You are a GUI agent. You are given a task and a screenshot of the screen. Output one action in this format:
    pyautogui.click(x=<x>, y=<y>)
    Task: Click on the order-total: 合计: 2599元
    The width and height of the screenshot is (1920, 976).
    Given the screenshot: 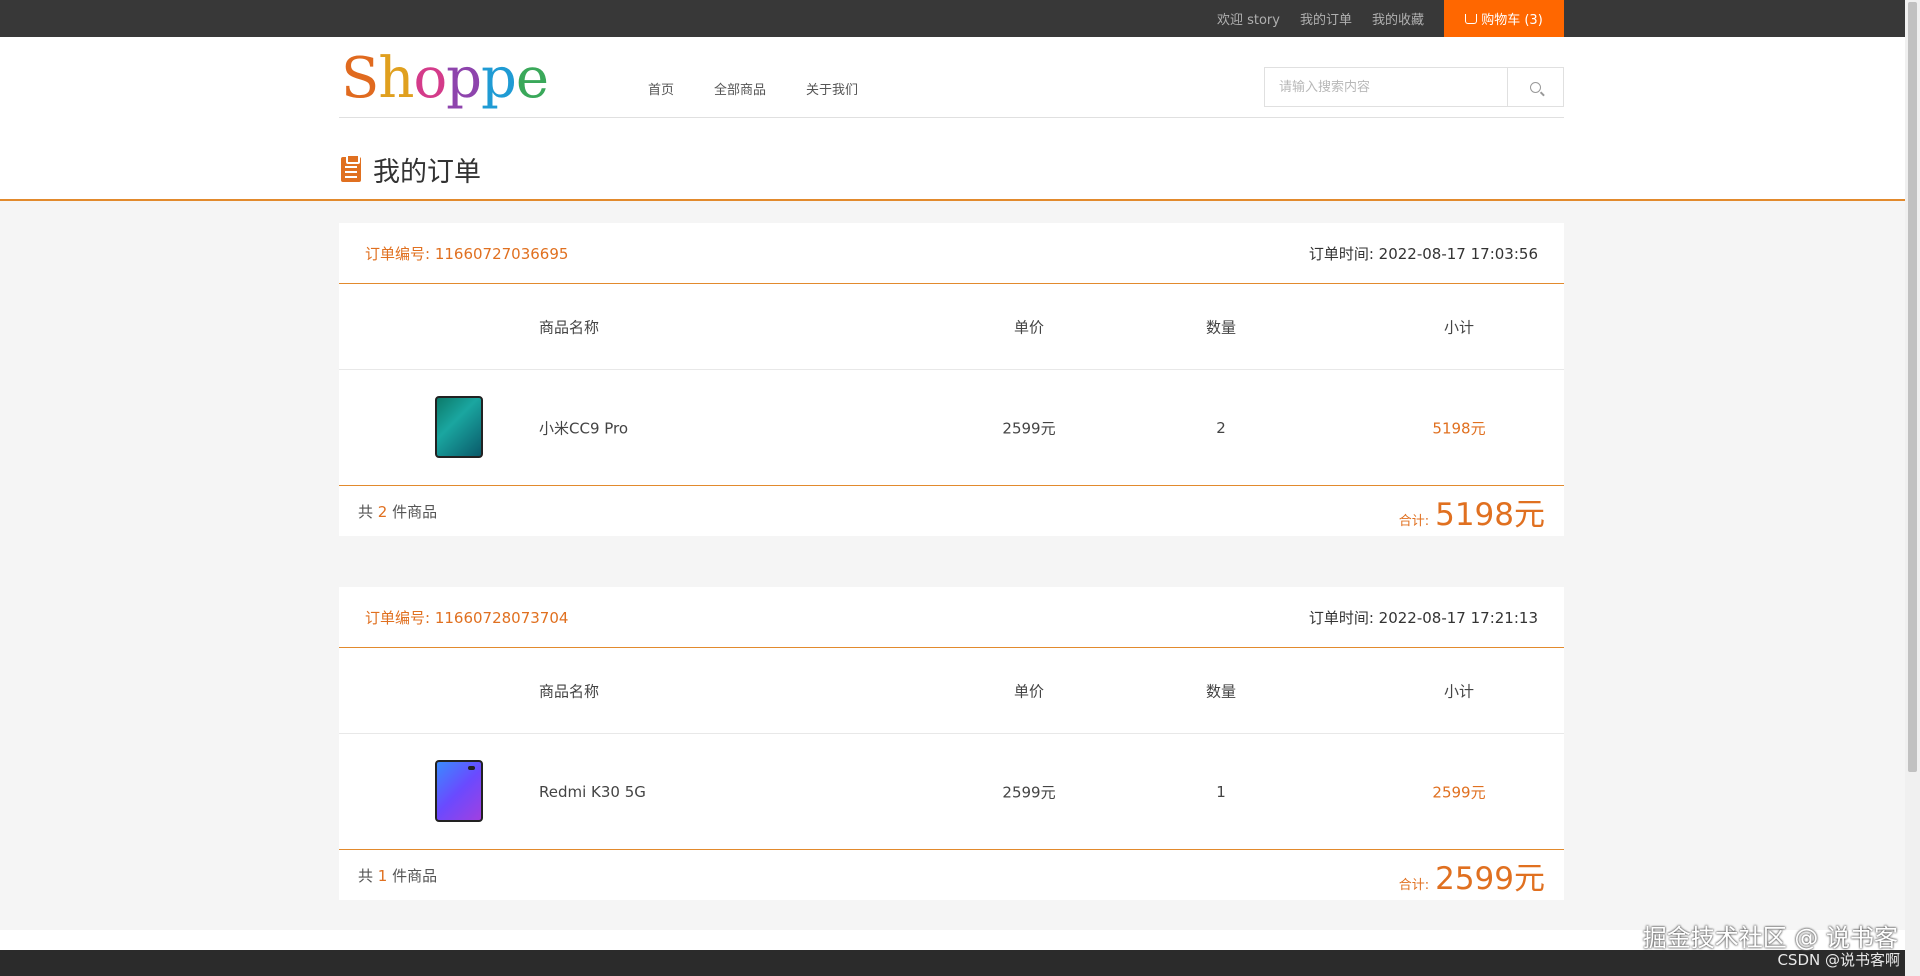 What is the action you would take?
    pyautogui.click(x=1472, y=875)
    